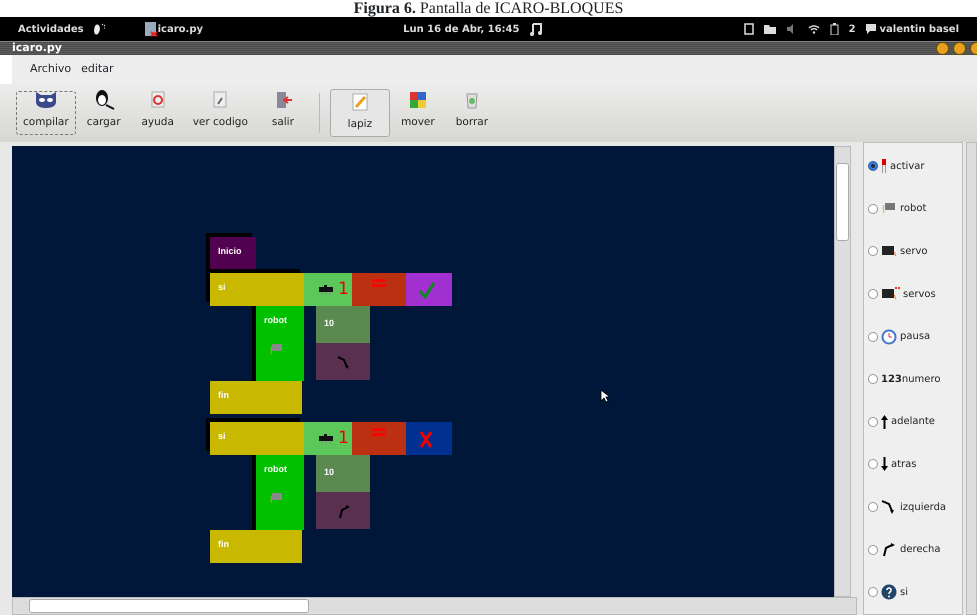  What do you see at coordinates (903, 464) in the screenshot?
I see `palette-label: atras` at bounding box center [903, 464].